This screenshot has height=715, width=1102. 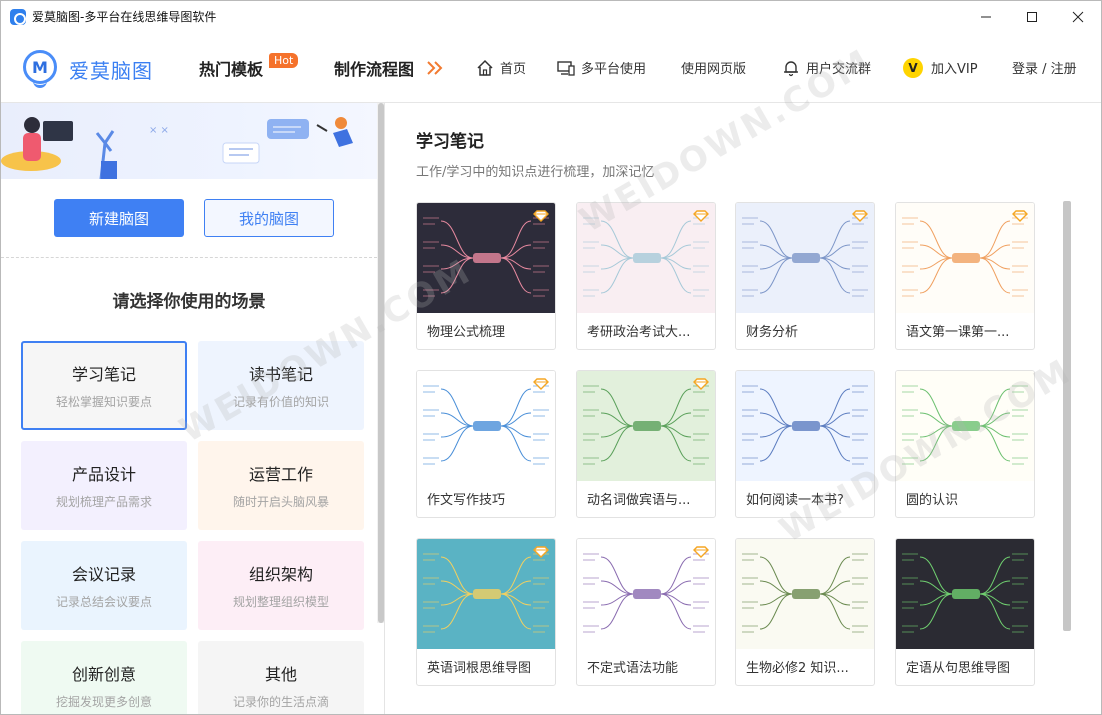 What do you see at coordinates (280, 674) in the screenshot?
I see `scene-name: 其他` at bounding box center [280, 674].